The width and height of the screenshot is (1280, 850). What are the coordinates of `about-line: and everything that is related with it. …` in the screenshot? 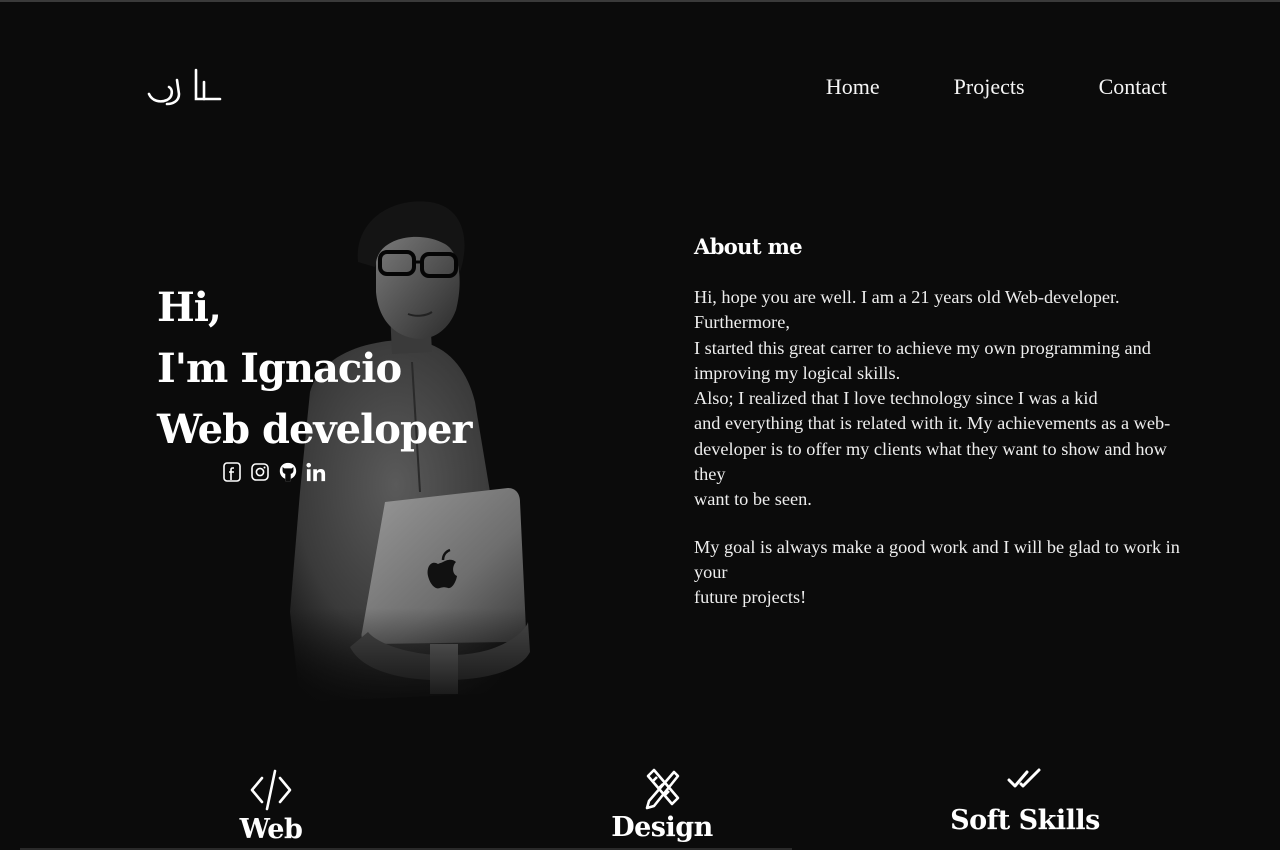 It's located at (932, 423).